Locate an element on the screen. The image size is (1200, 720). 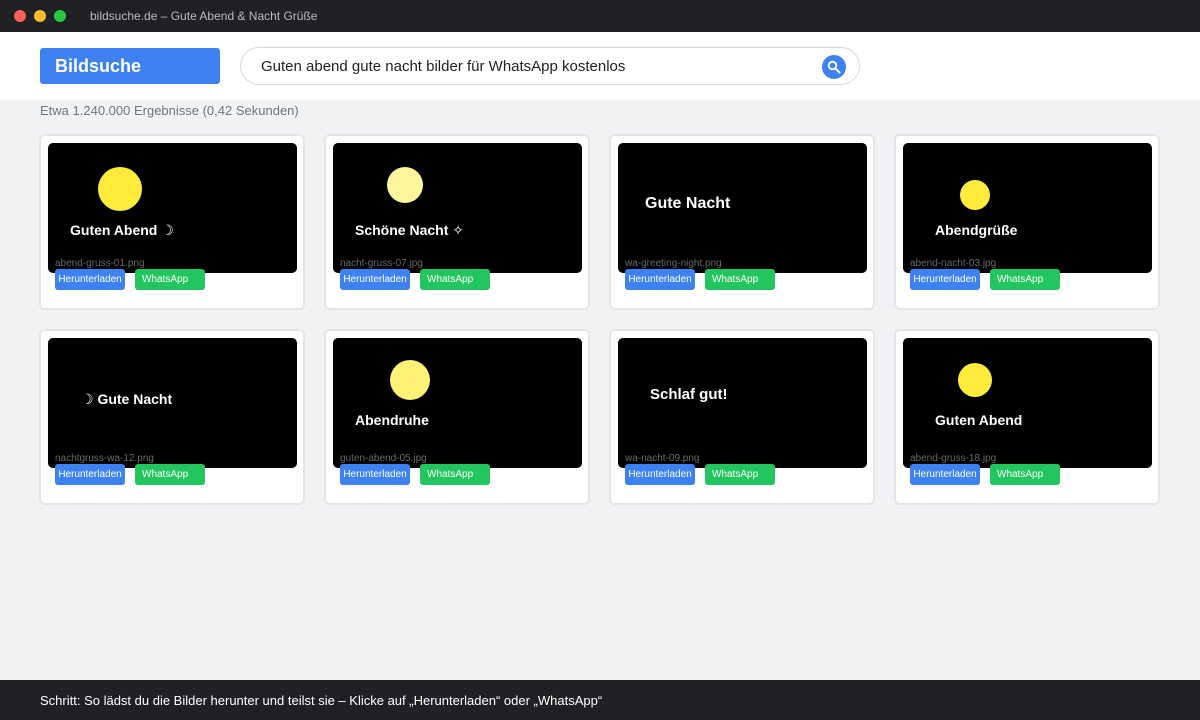
image-caption: Abendgrüße is located at coordinates (976, 230).